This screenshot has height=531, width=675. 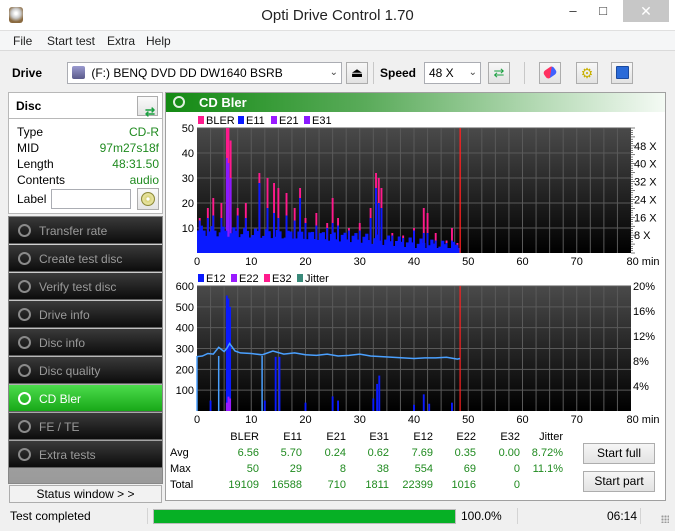 What do you see at coordinates (255, 121) in the screenshot?
I see `legend-label: E11` at bounding box center [255, 121].